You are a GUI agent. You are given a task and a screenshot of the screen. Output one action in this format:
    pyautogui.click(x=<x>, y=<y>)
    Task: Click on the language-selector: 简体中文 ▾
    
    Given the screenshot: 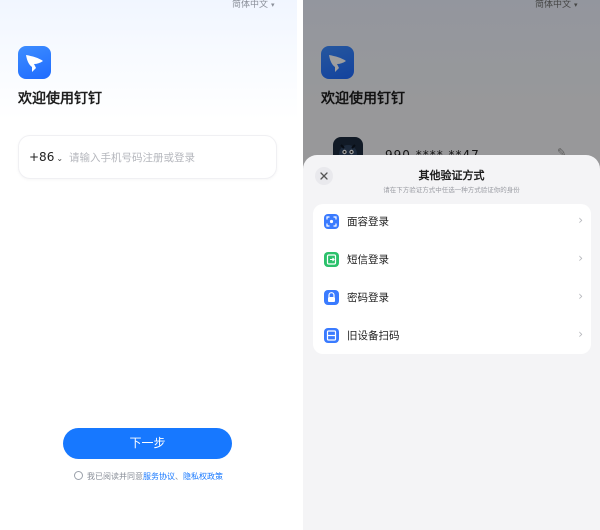 What is the action you would take?
    pyautogui.click(x=253, y=5)
    